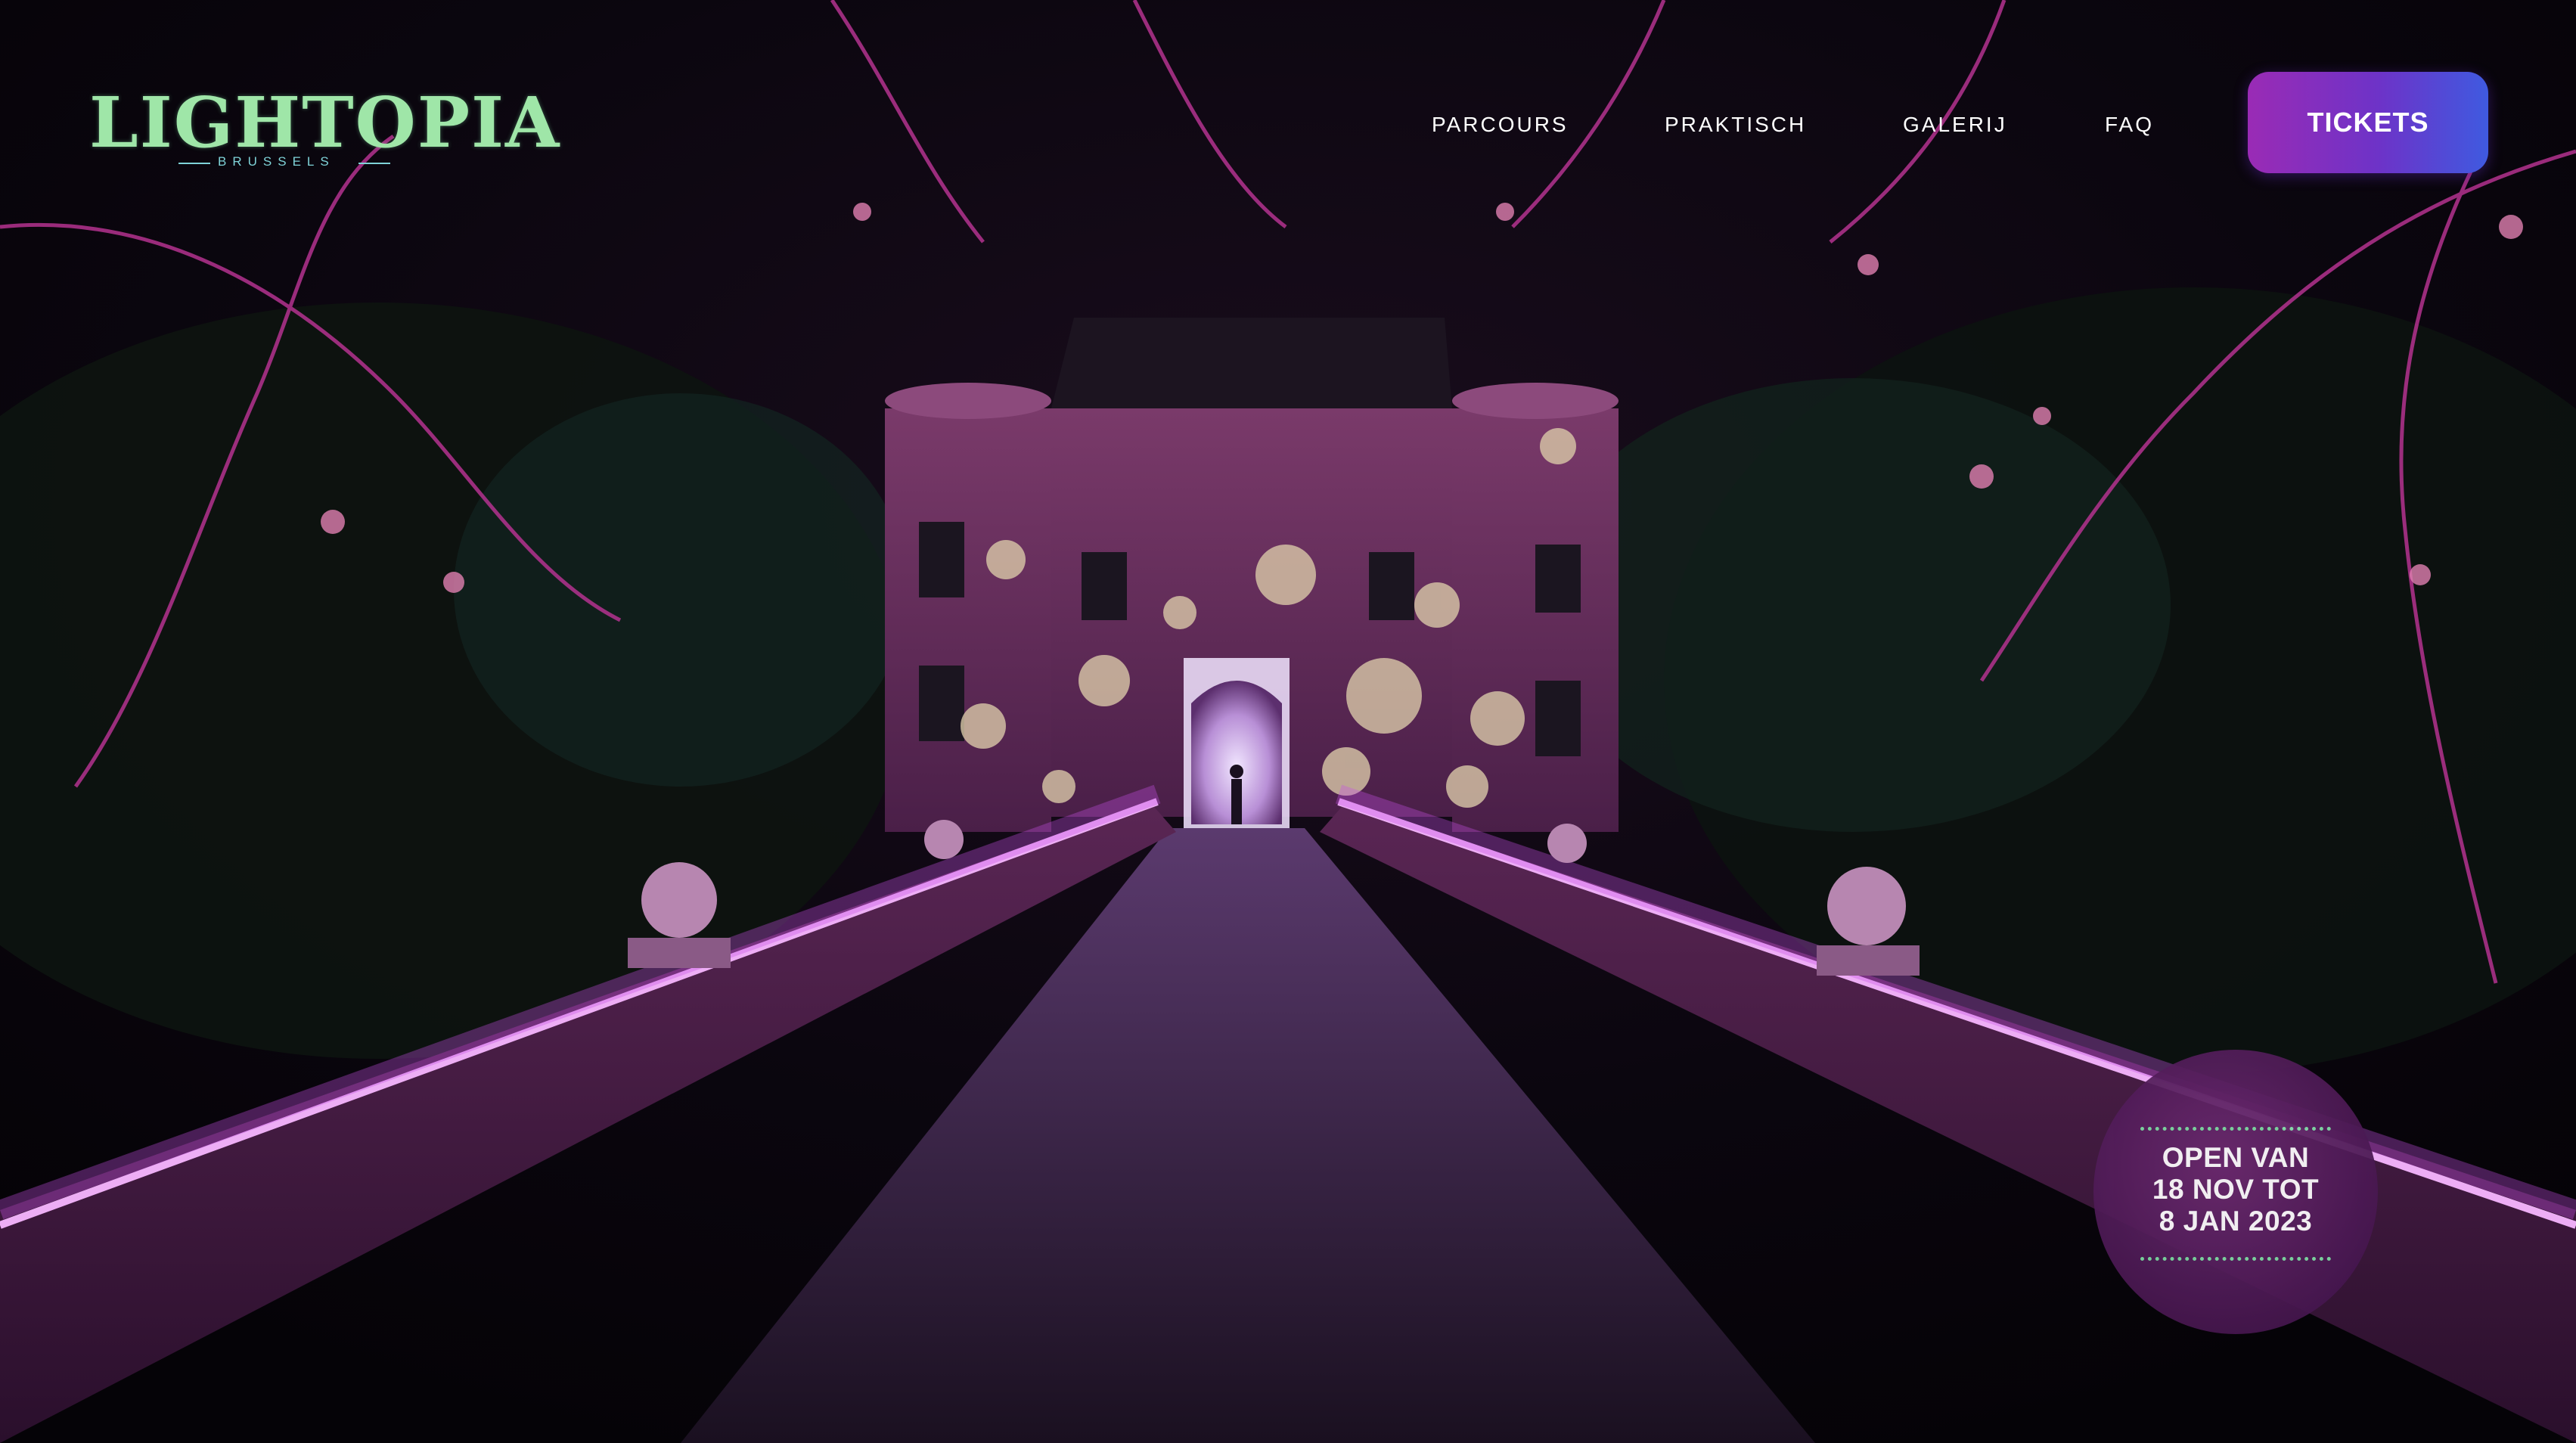 The height and width of the screenshot is (1443, 2576). Describe the element at coordinates (1735, 125) in the screenshot. I see `nav-praktisch: PRAKTISCH` at that location.